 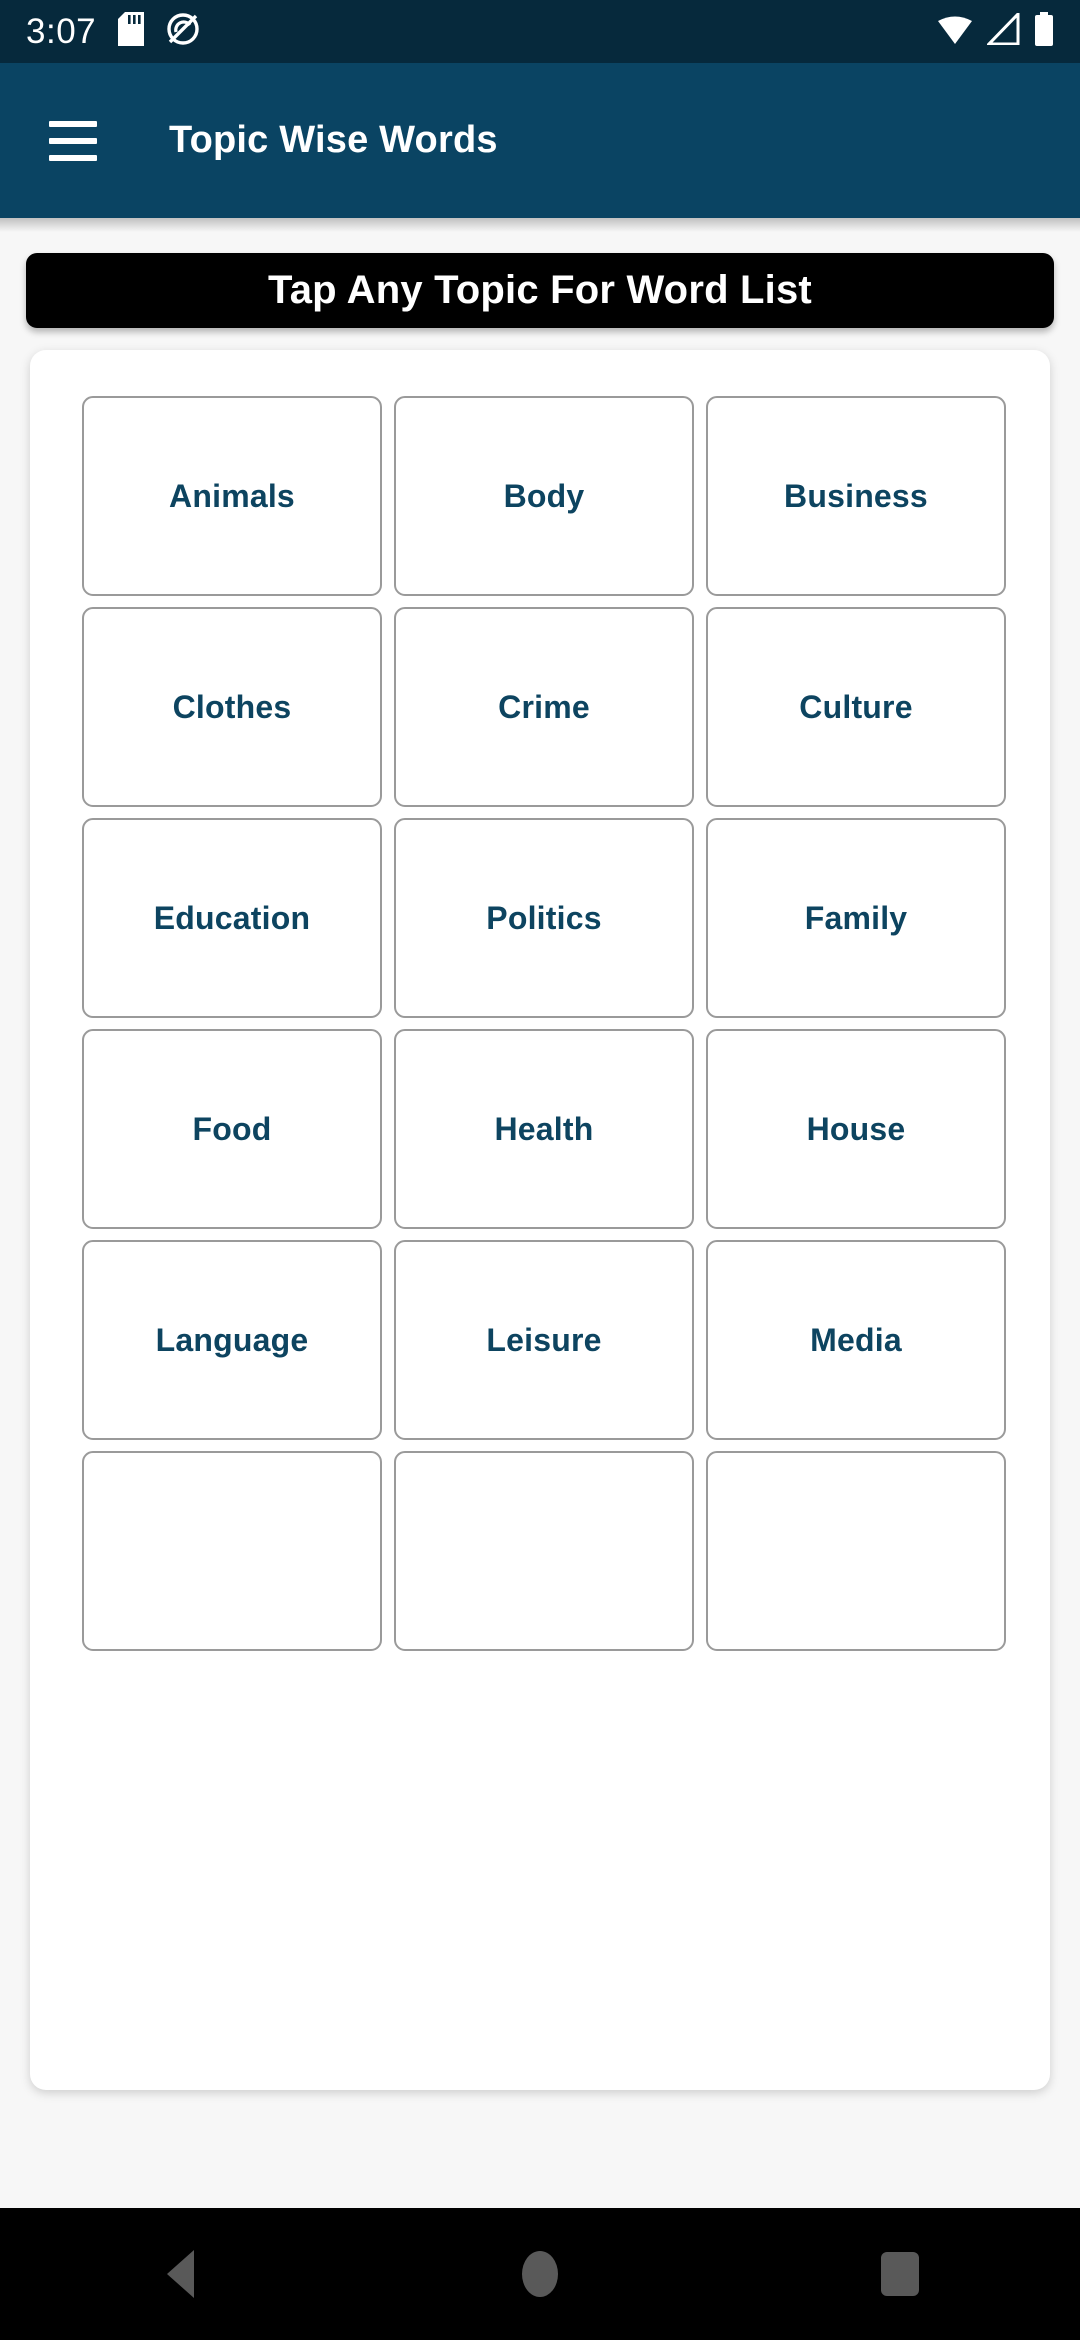 I want to click on topic-tile-label: Clothes, so click(x=232, y=706).